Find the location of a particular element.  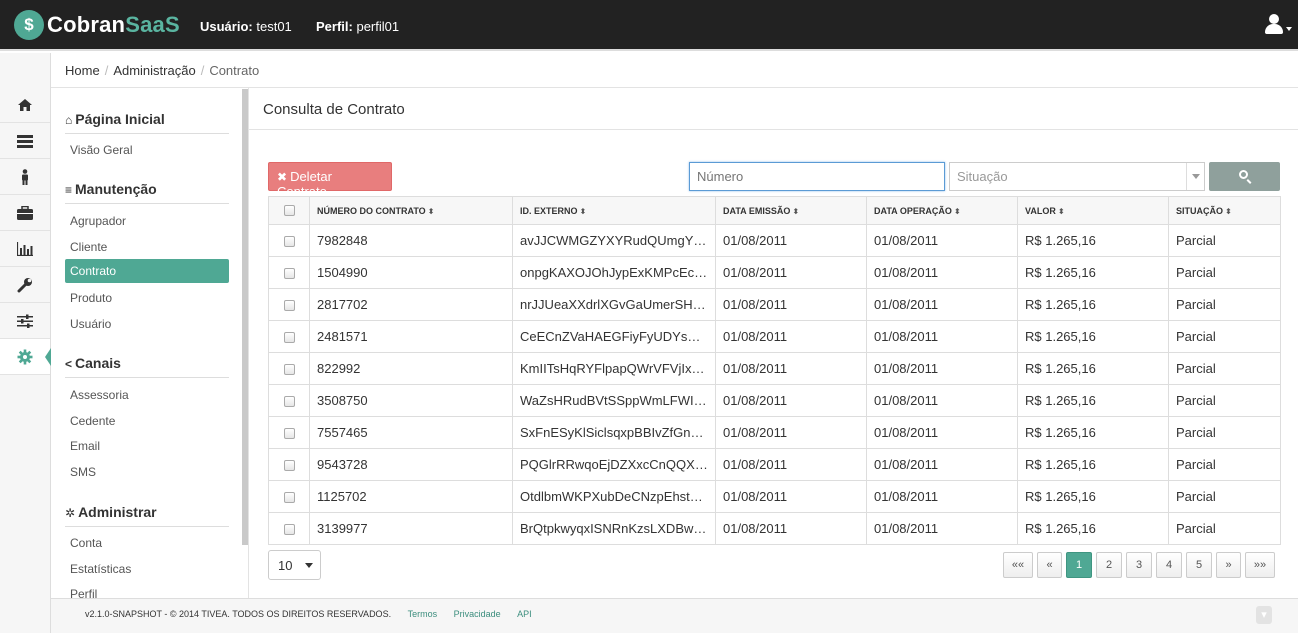

rail-person-icon is located at coordinates (25, 177).